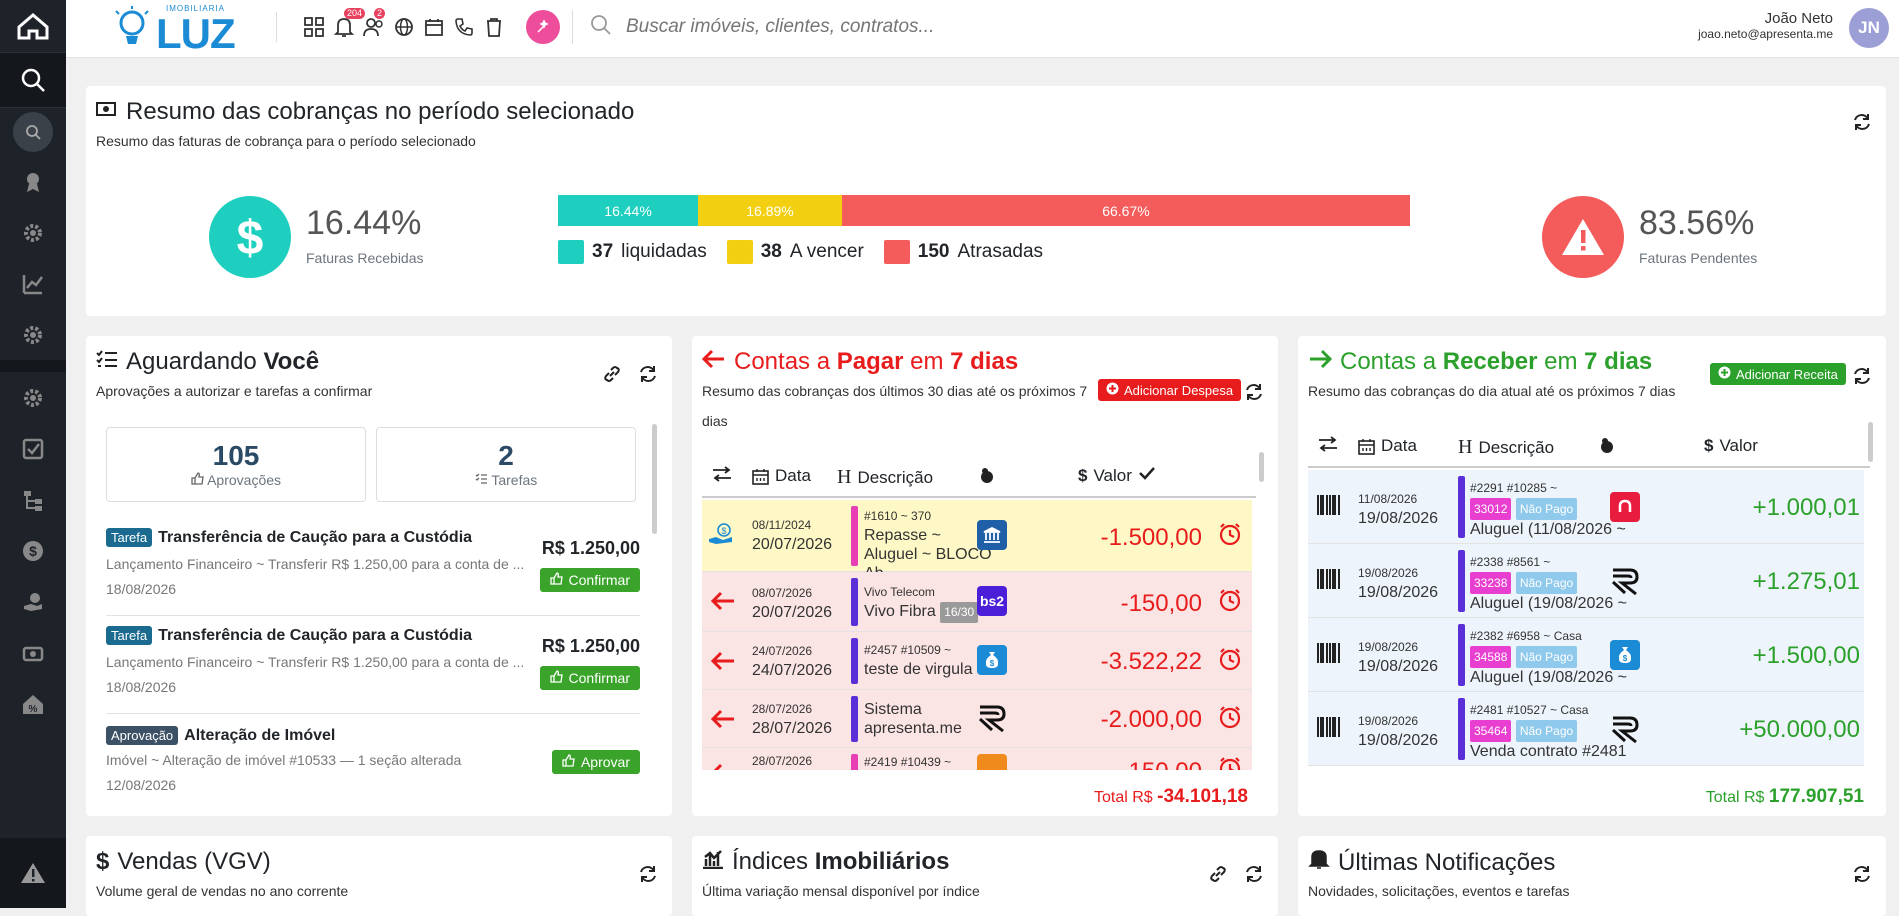 The width and height of the screenshot is (1899, 916). What do you see at coordinates (179, 30) in the screenshot?
I see `brand-logo: IMOBILIARIA LUZ` at bounding box center [179, 30].